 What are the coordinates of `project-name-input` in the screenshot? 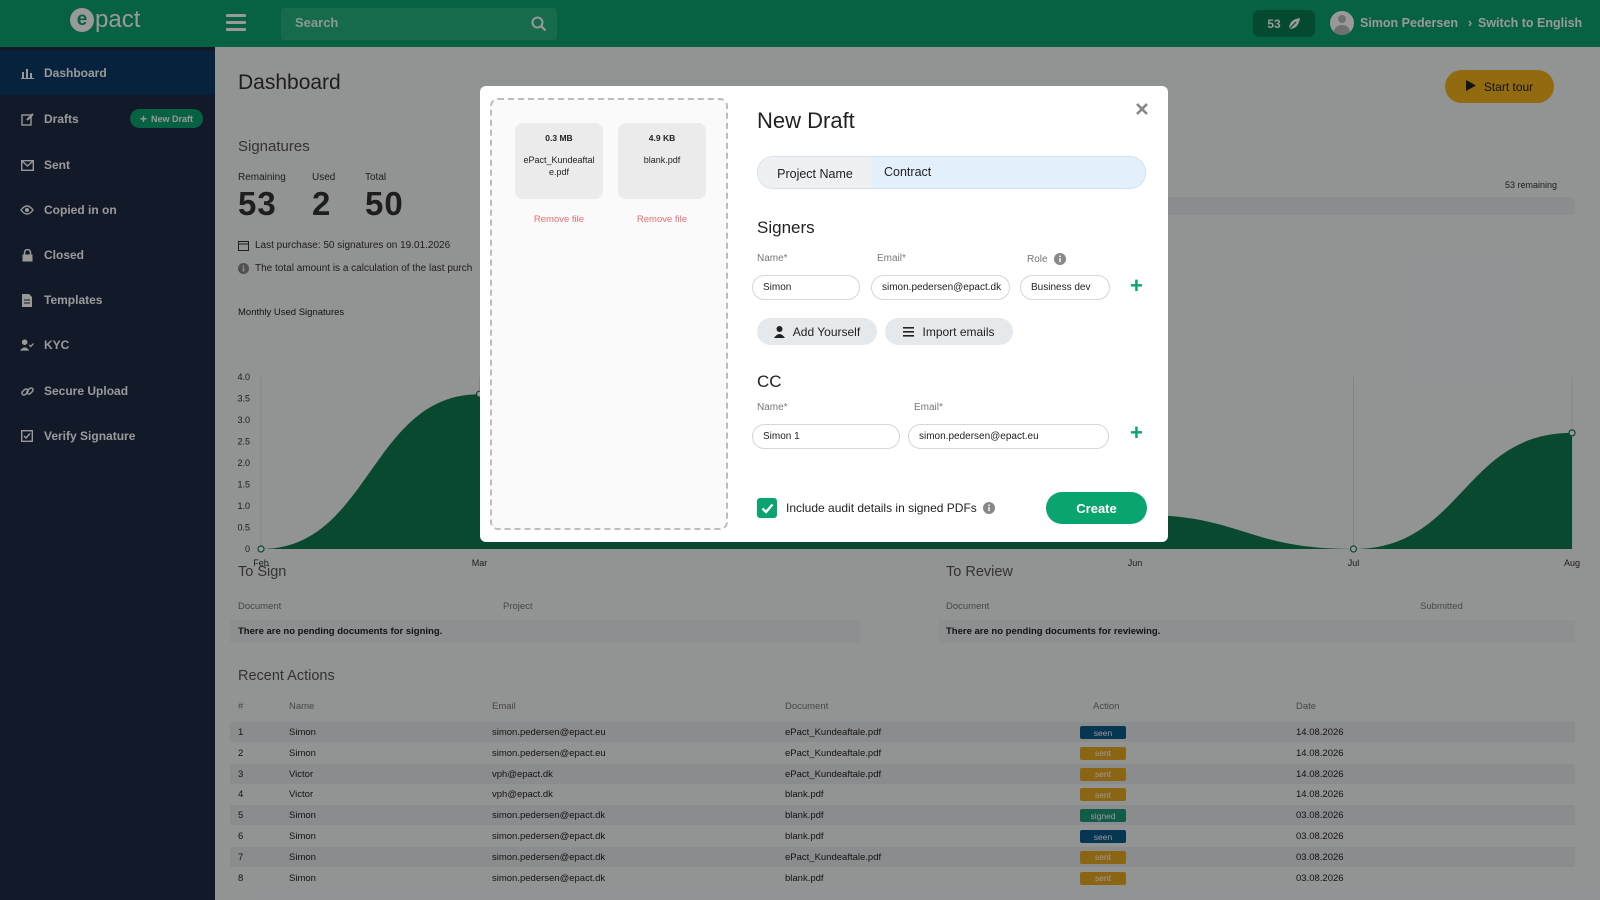 It's located at (1004, 172).